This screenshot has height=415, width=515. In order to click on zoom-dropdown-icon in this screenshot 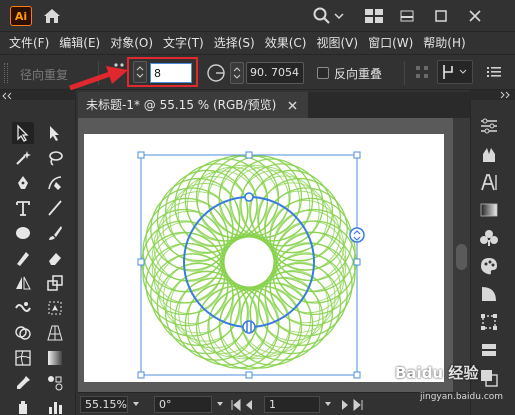, I will do `click(136, 404)`.